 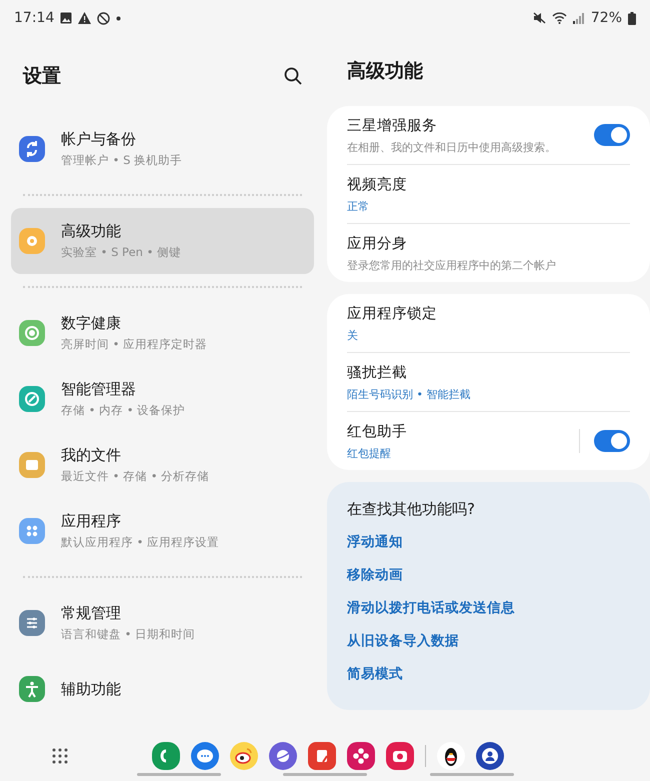 I want to click on flower-app-icon, so click(x=361, y=756).